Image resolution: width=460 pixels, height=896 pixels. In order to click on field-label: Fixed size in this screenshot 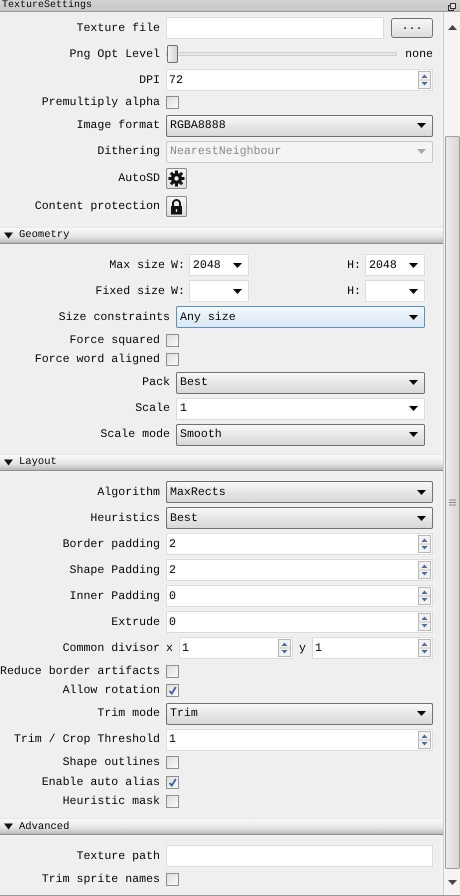, I will do `click(130, 291)`.